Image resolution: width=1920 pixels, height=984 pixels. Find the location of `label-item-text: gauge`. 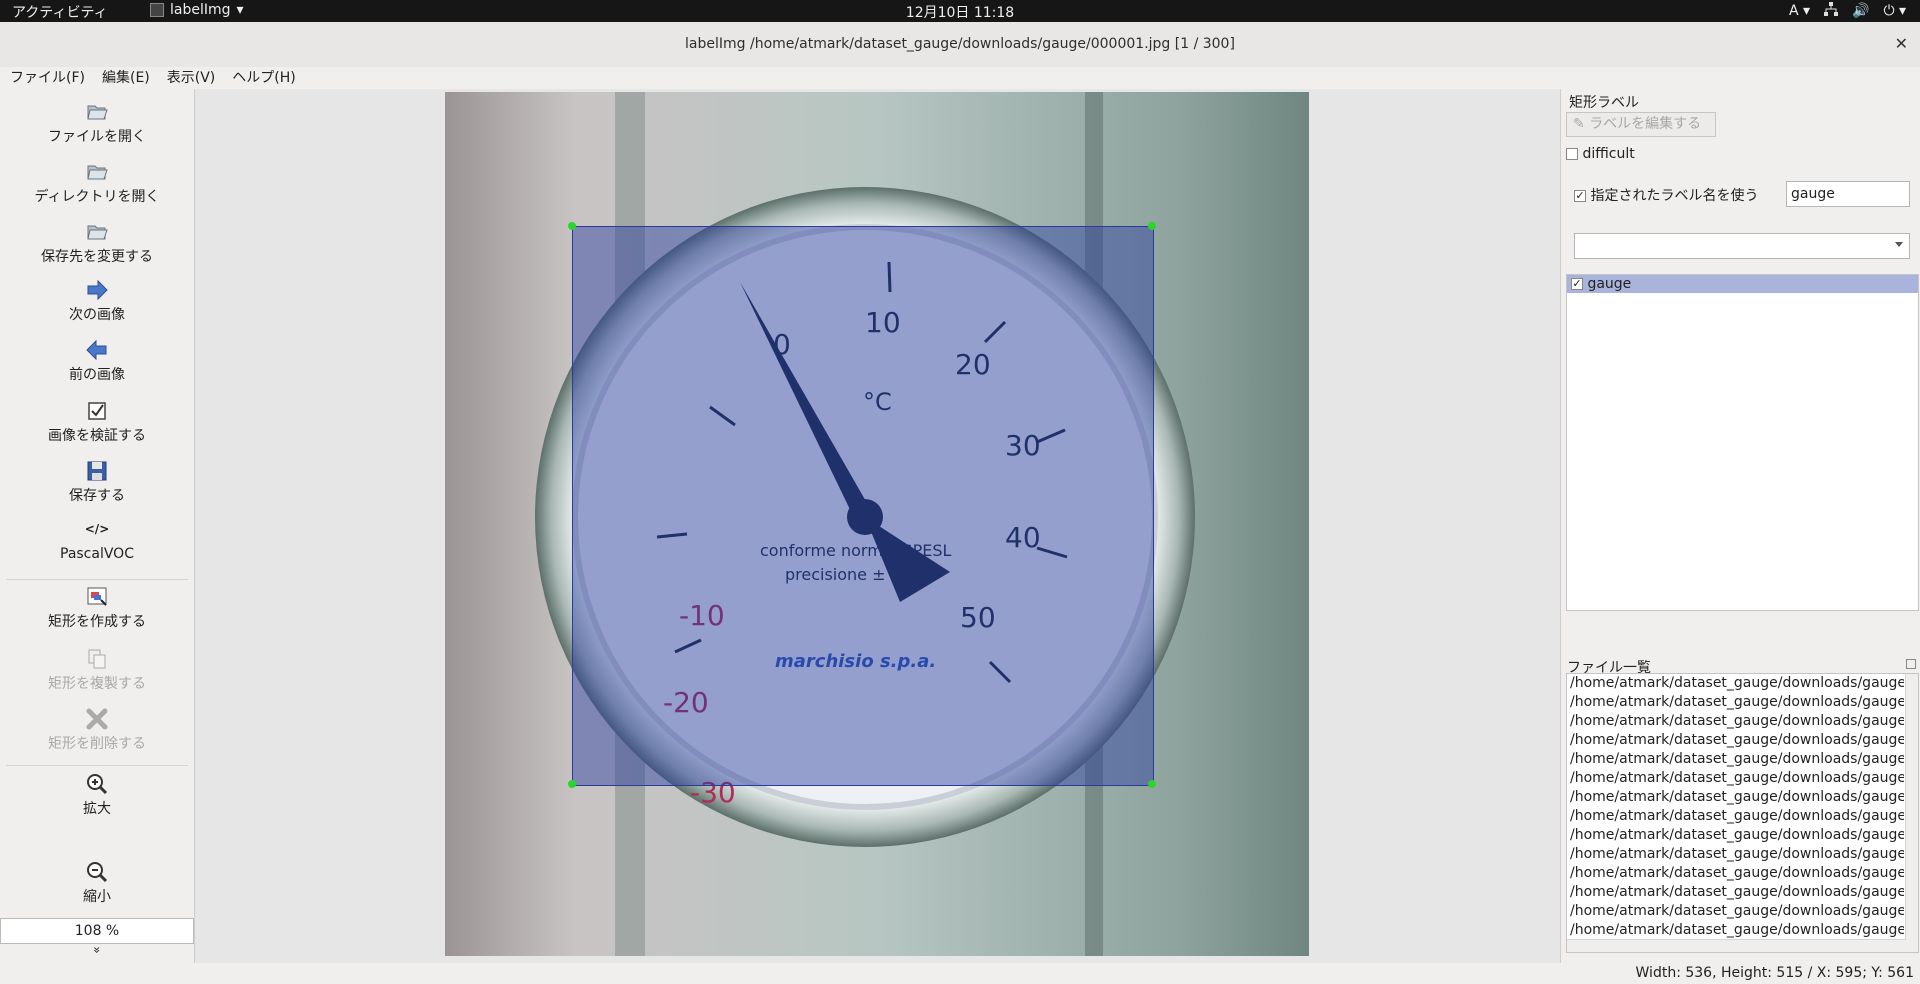

label-item-text: gauge is located at coordinates (1609, 284).